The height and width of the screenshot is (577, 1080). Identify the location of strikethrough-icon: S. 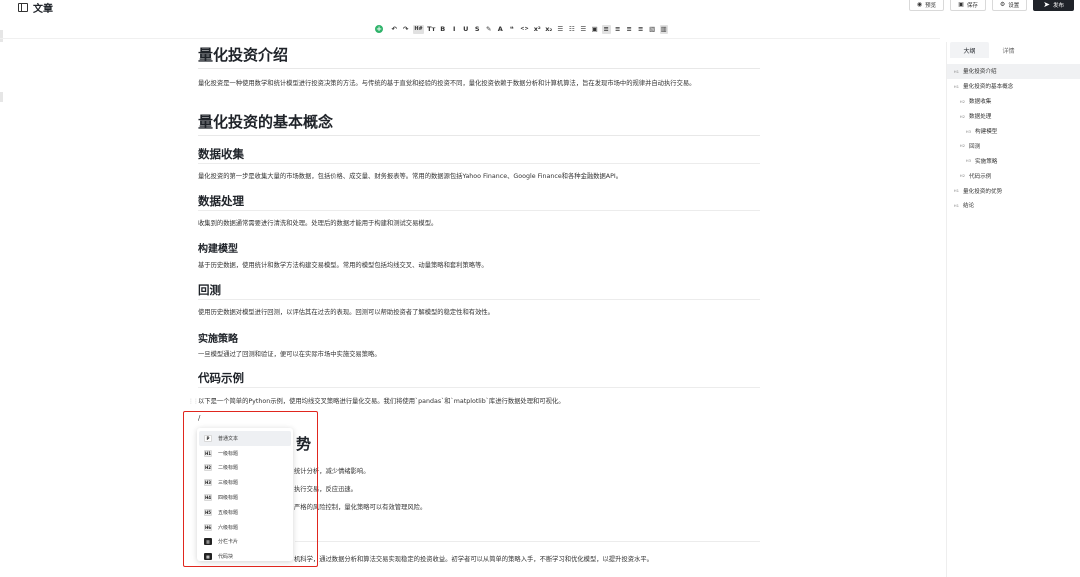
(477, 29).